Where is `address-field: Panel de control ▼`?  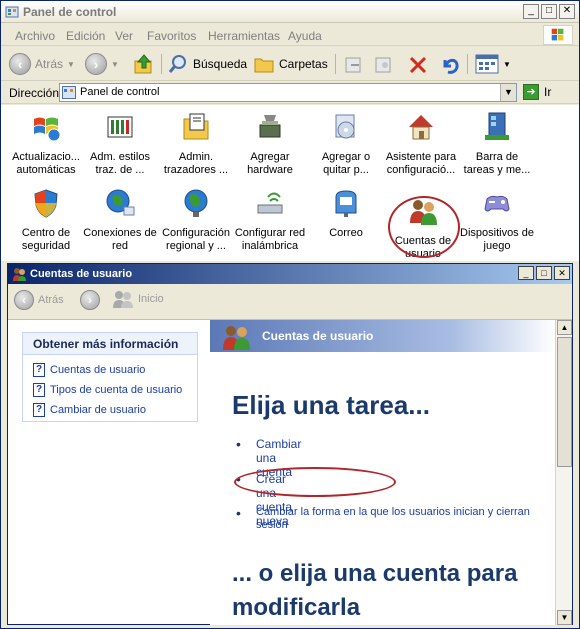
address-field: Panel de control ▼ is located at coordinates (288, 92).